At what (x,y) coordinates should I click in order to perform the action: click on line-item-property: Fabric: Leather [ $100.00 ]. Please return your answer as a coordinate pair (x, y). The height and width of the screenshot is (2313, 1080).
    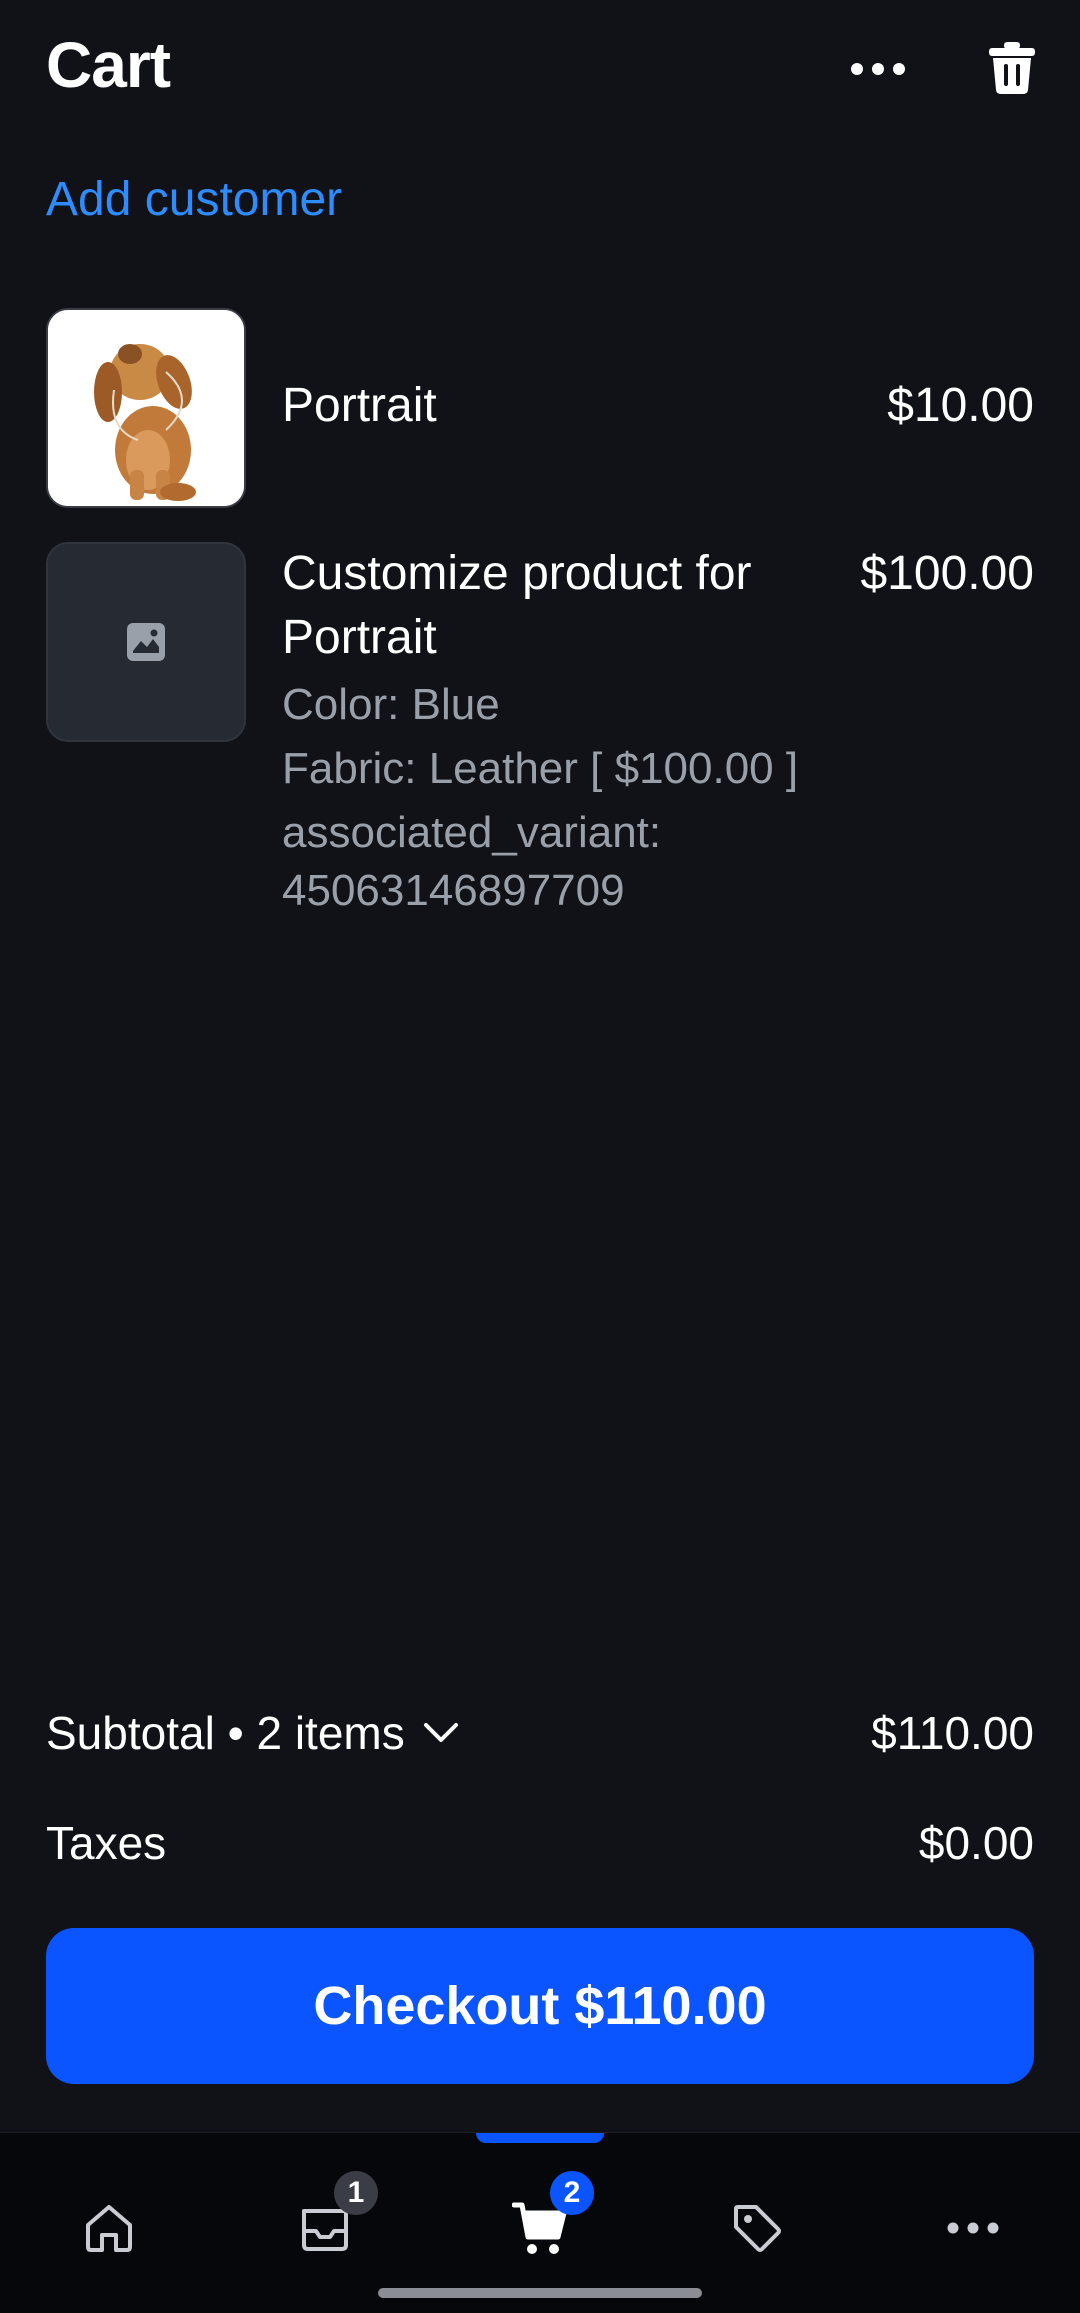
    Looking at the image, I should click on (540, 768).